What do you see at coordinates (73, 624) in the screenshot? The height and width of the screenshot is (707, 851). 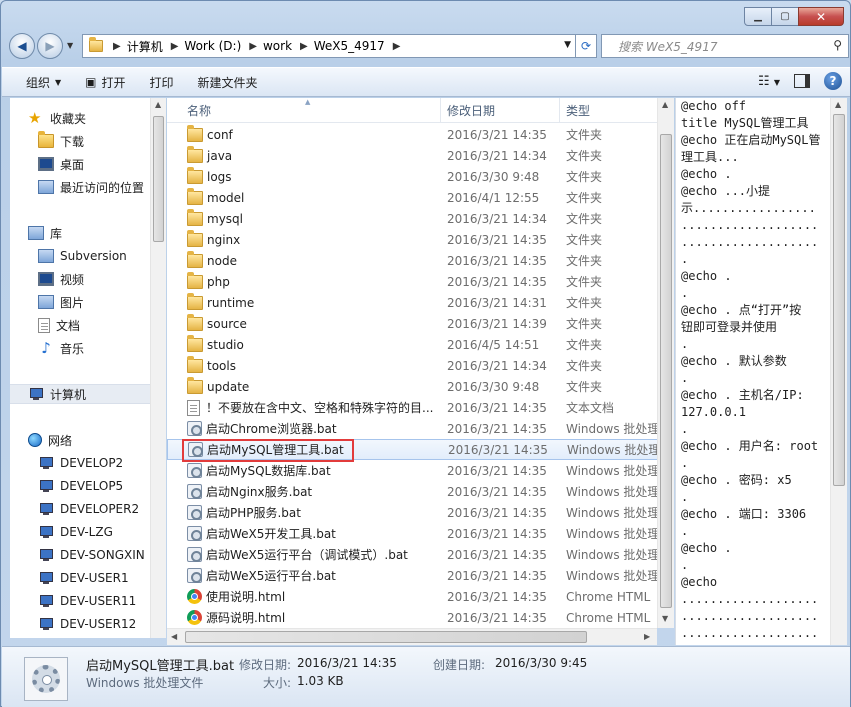 I see `nav-network-computer: DEV-USER12` at bounding box center [73, 624].